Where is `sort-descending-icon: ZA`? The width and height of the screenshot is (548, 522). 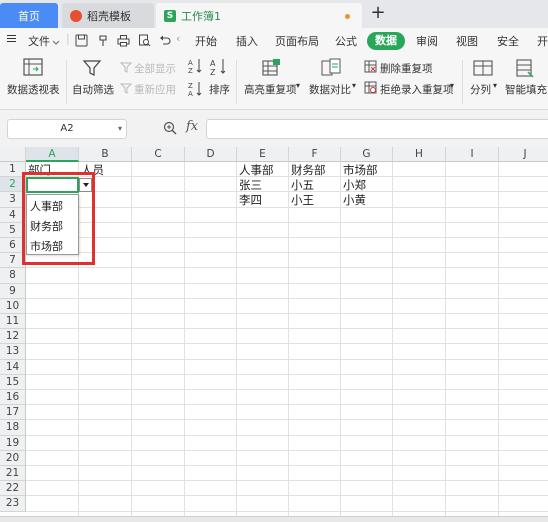
sort-descending-icon: ZA is located at coordinates (195, 90).